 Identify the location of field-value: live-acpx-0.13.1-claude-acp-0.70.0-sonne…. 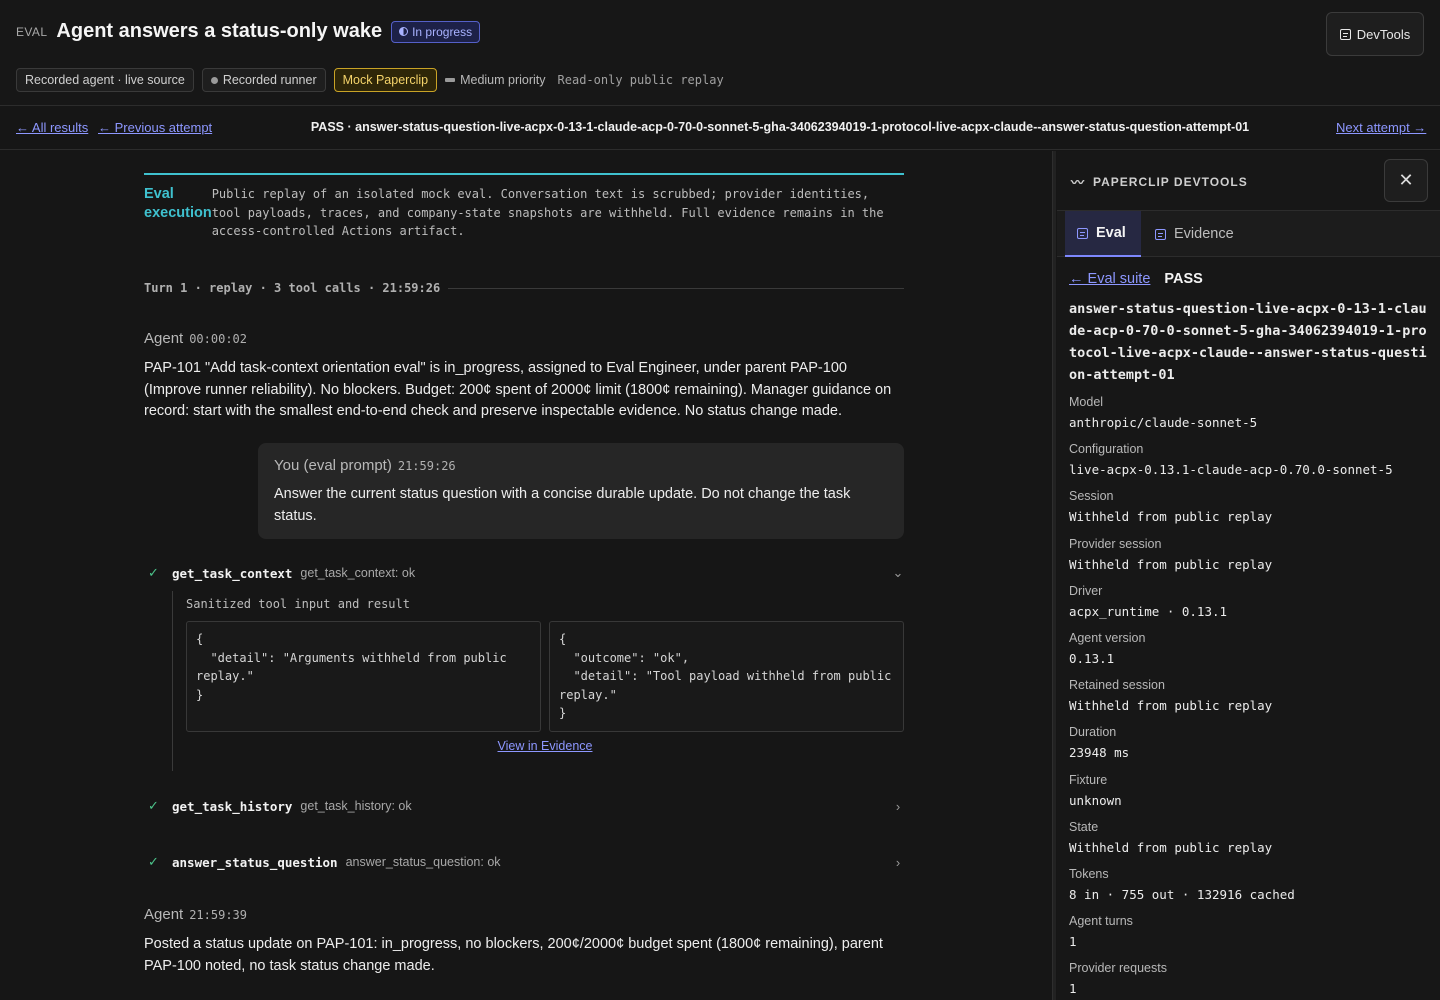
(1231, 470).